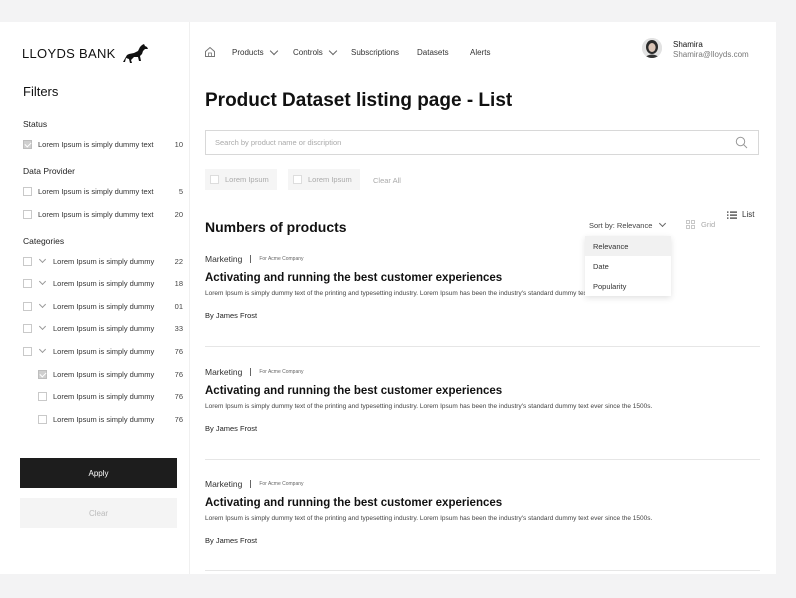  I want to click on sort-dropdown: Sort by: Relevance, so click(628, 224).